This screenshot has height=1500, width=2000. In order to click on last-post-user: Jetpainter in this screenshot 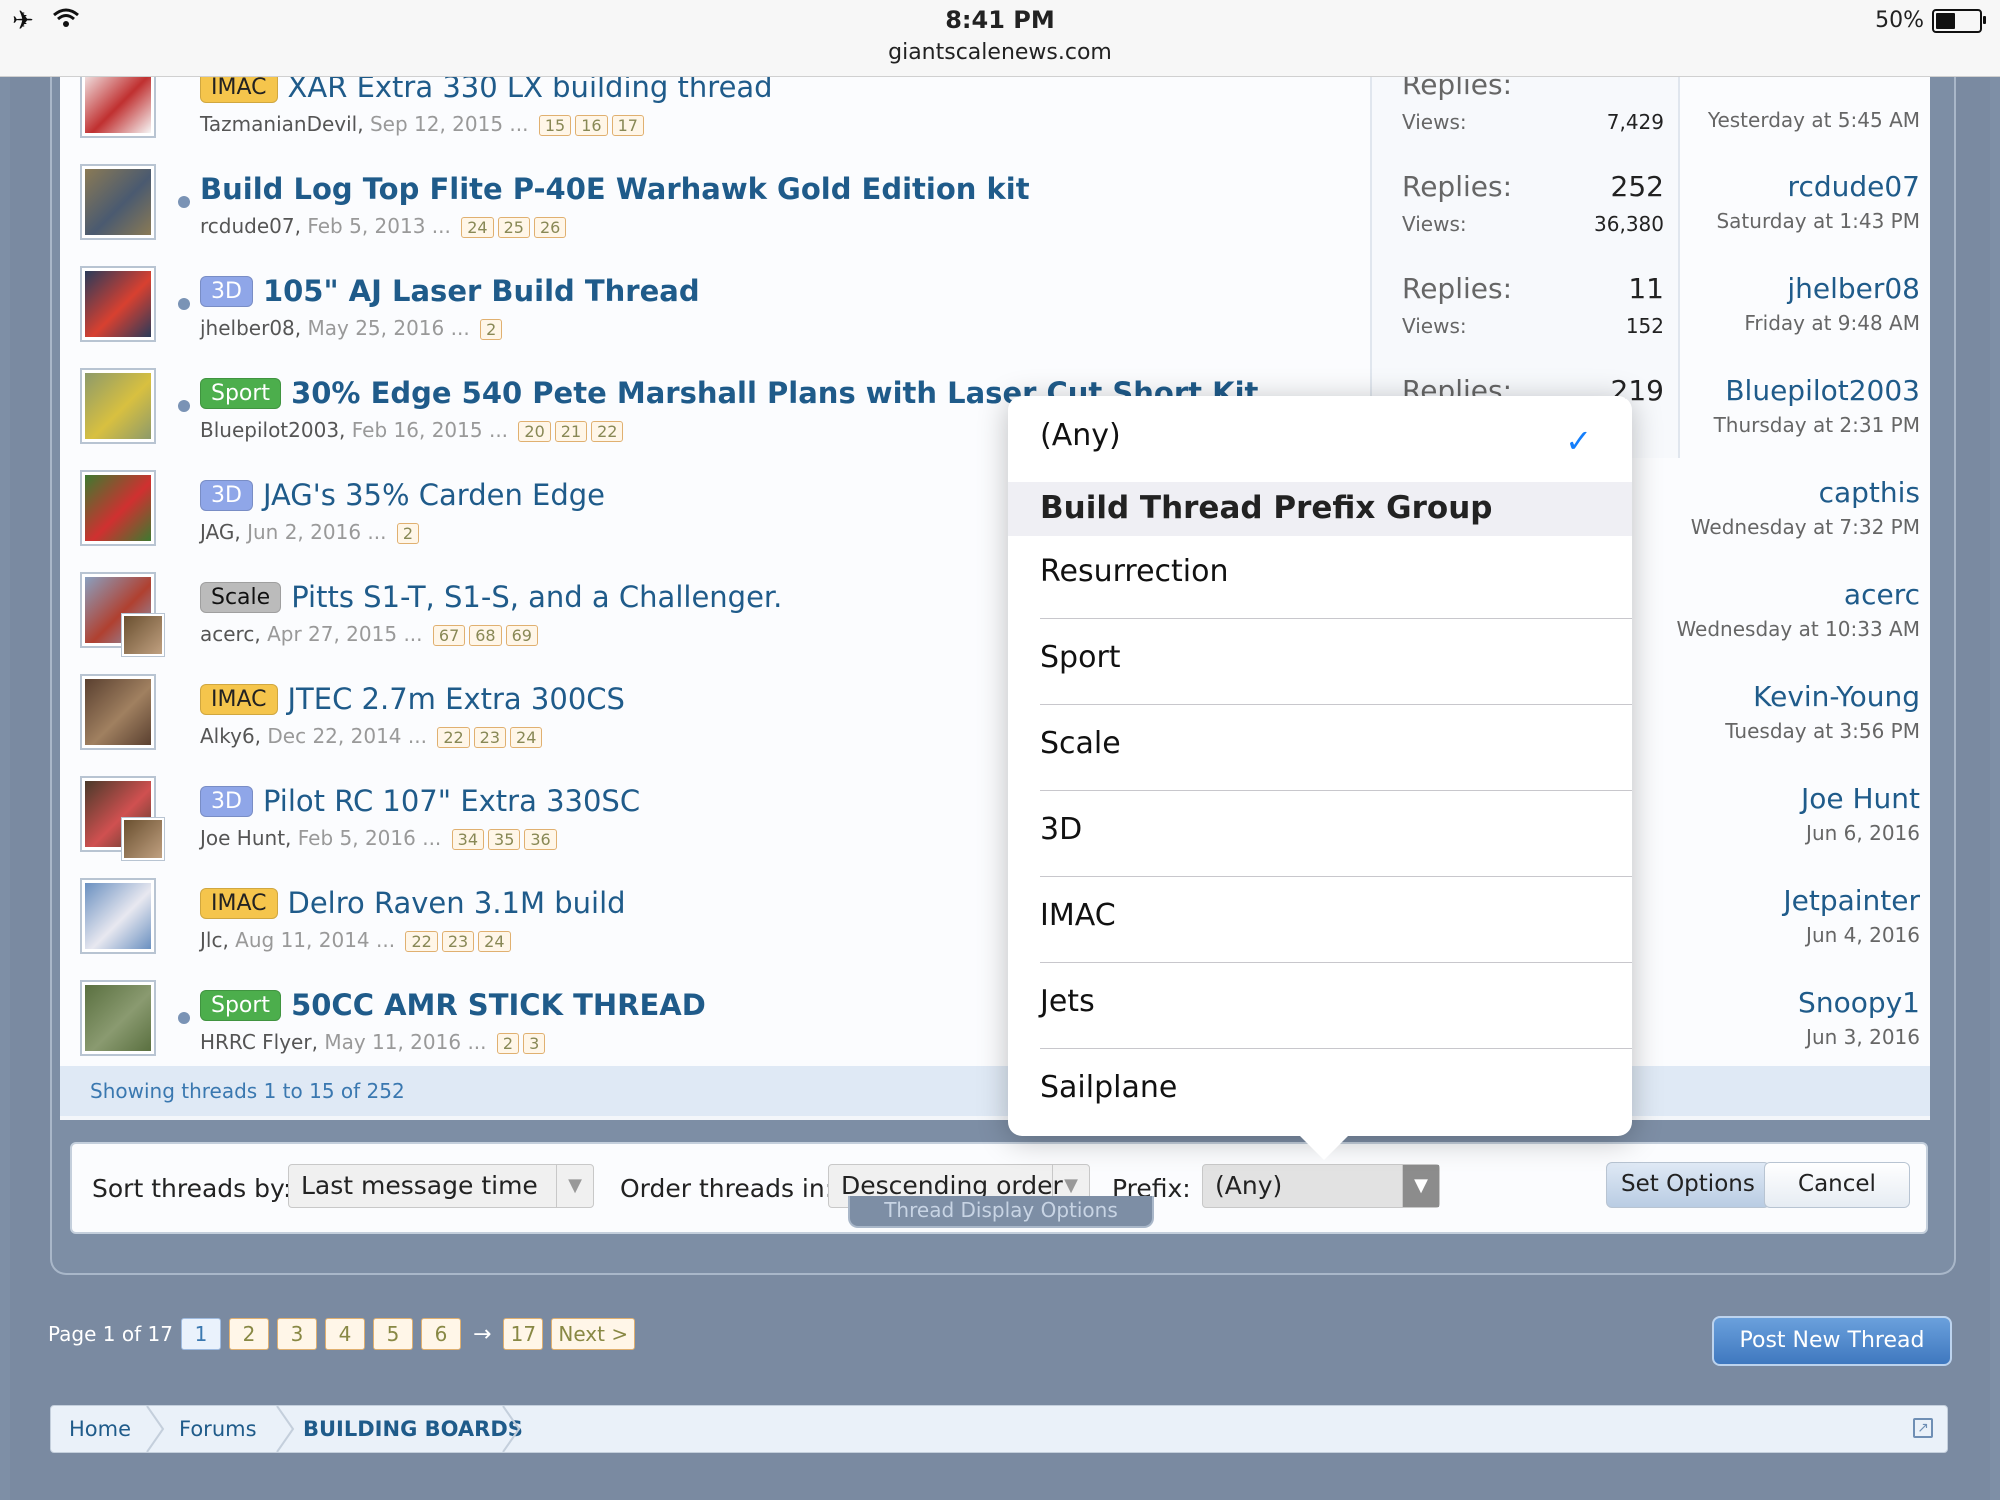, I will do `click(1780, 900)`.